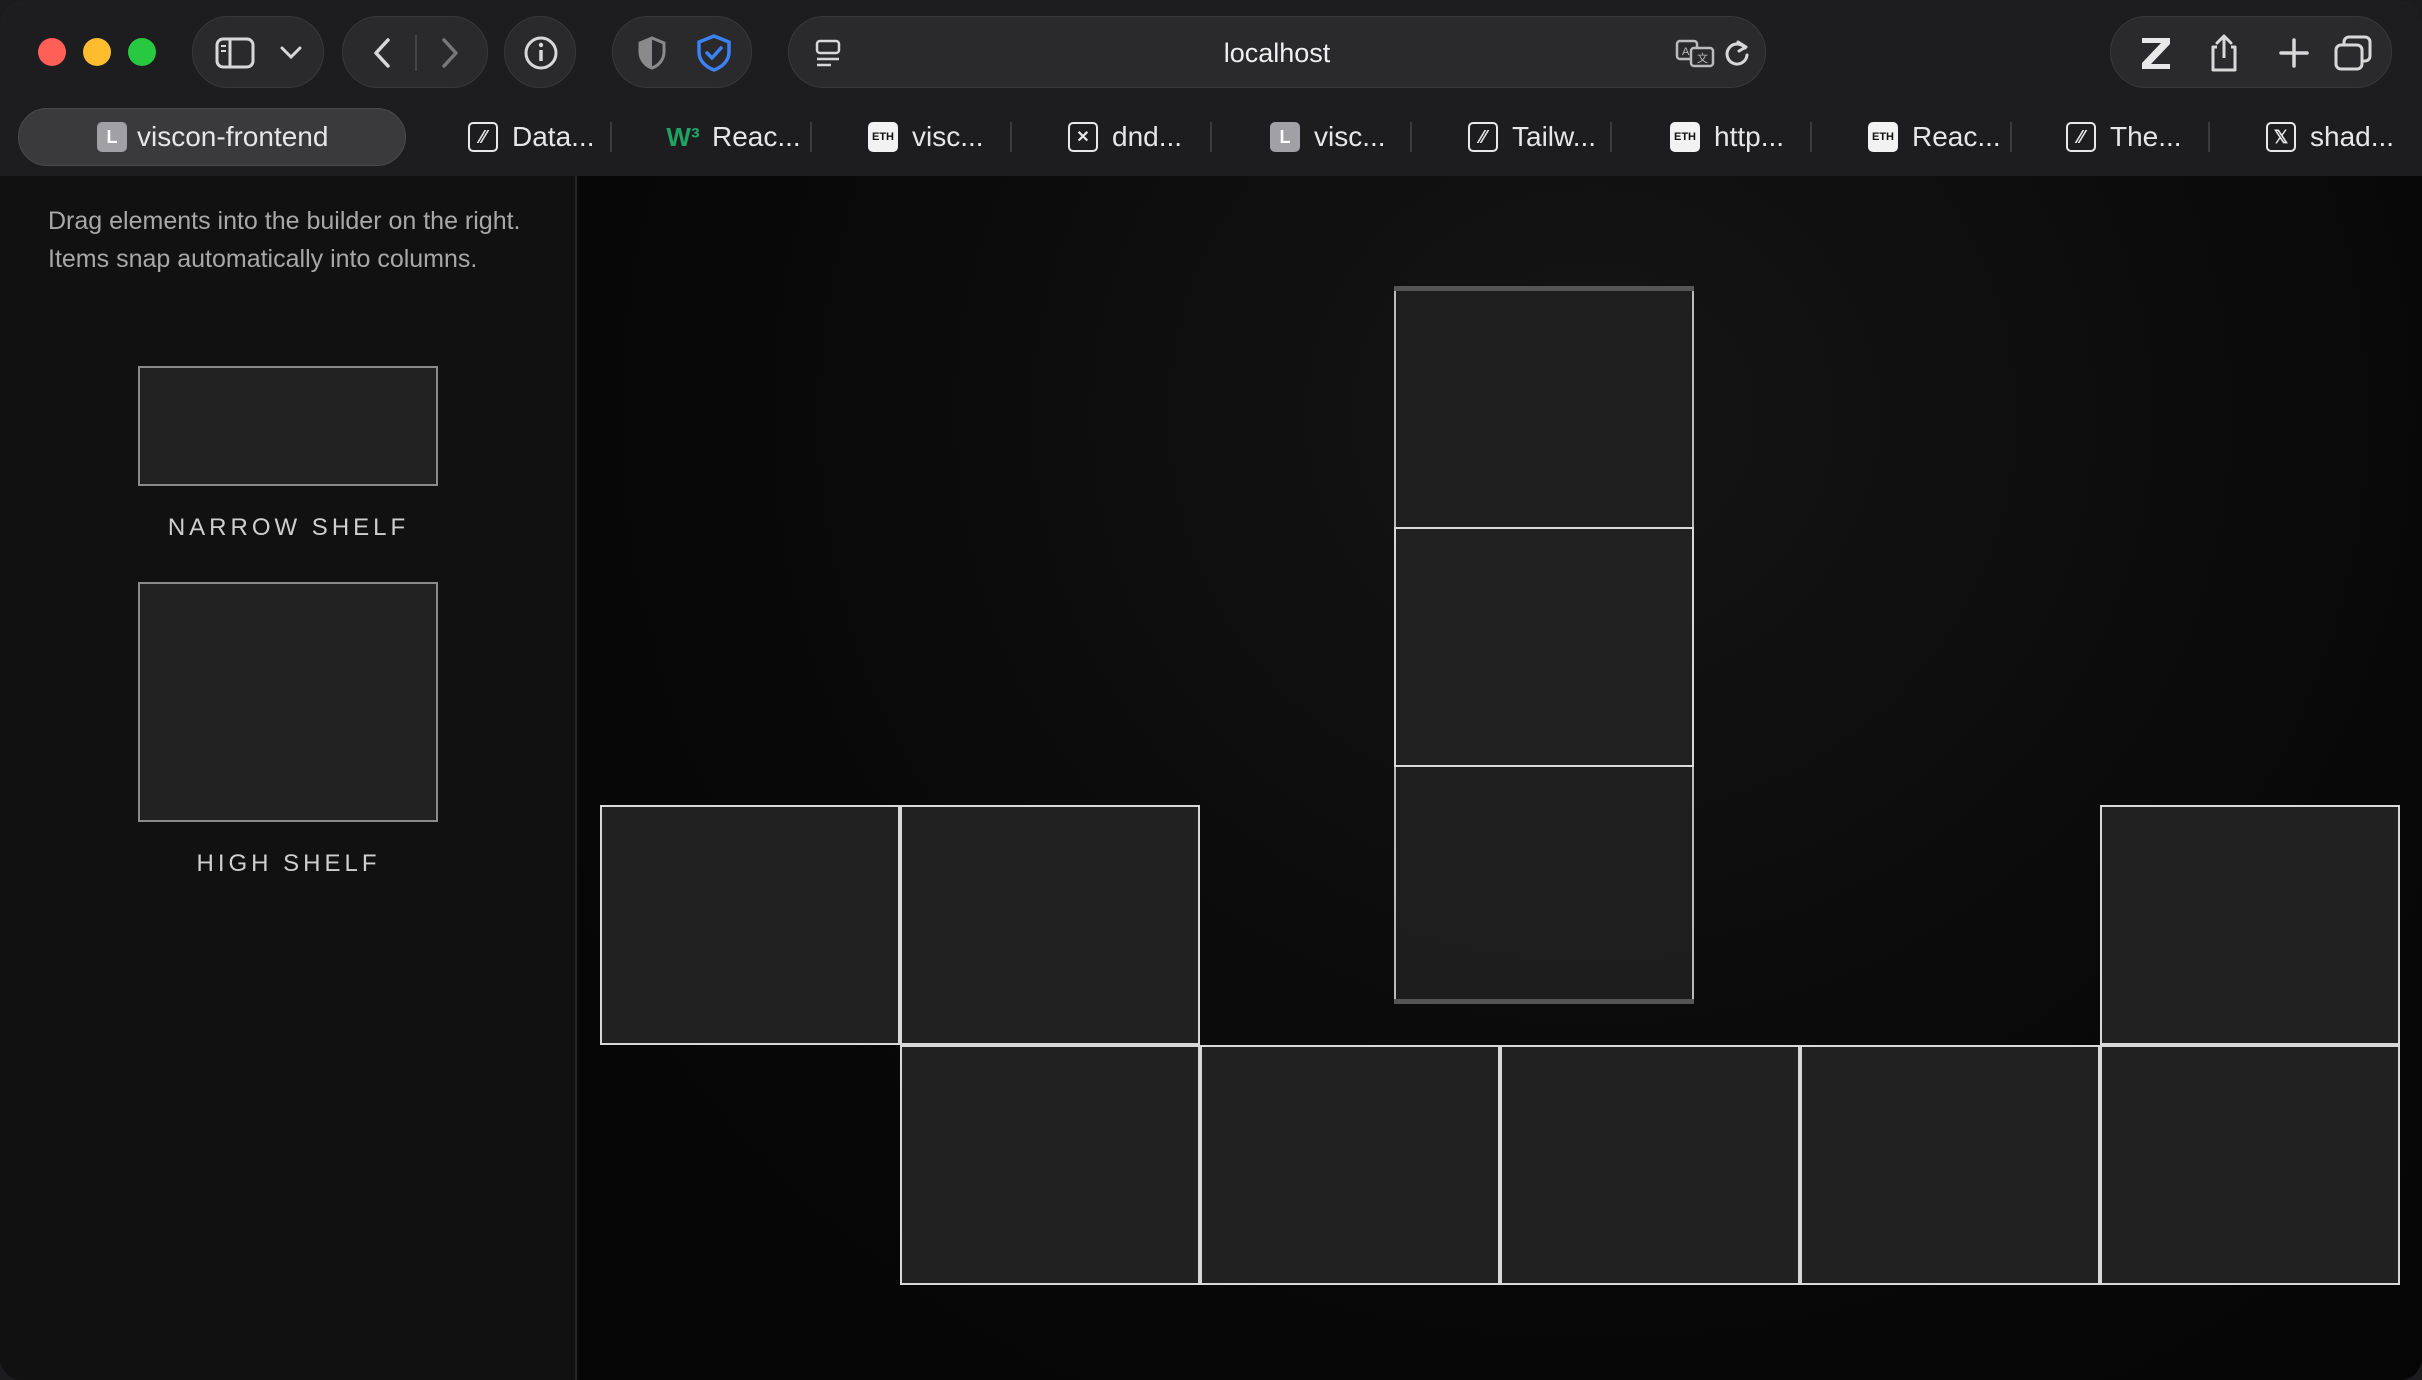  I want to click on back-button, so click(382, 53).